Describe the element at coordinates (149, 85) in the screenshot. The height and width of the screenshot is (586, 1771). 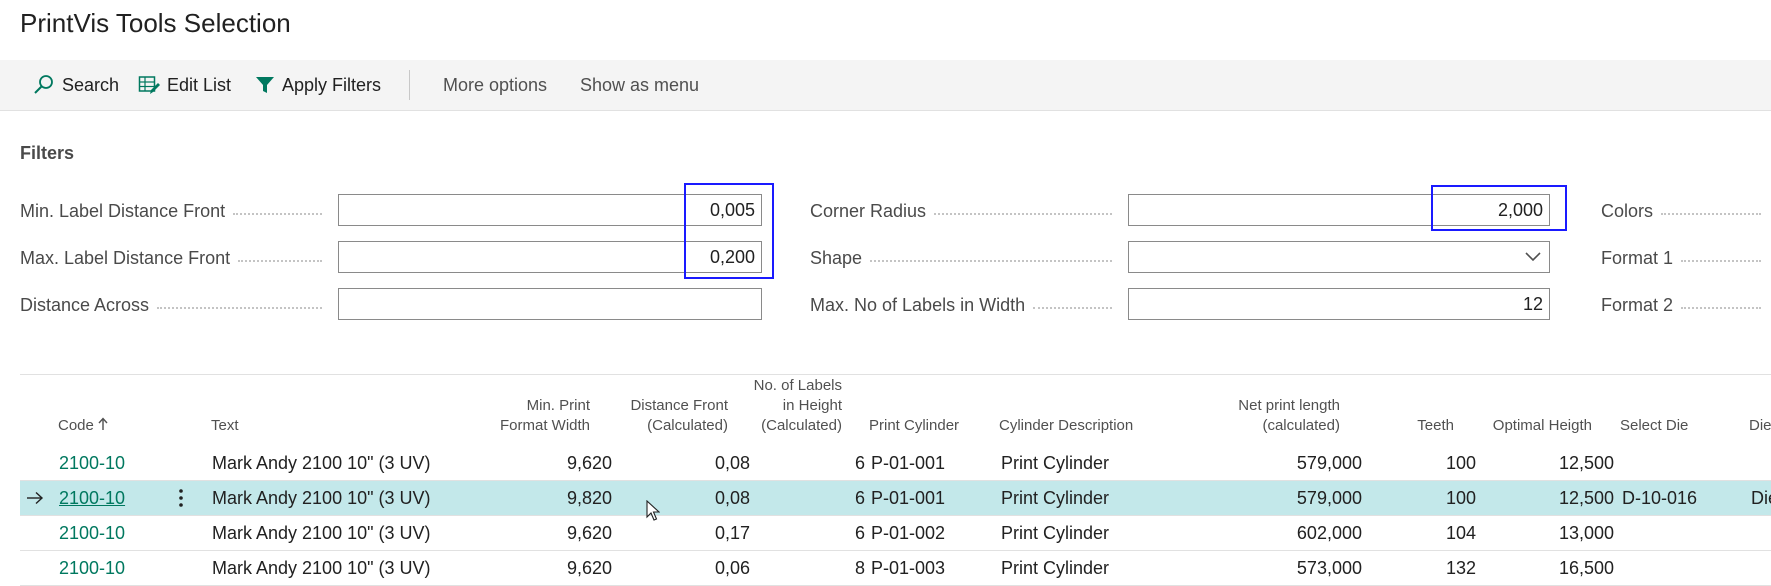
I see `edit-list-icon` at that location.